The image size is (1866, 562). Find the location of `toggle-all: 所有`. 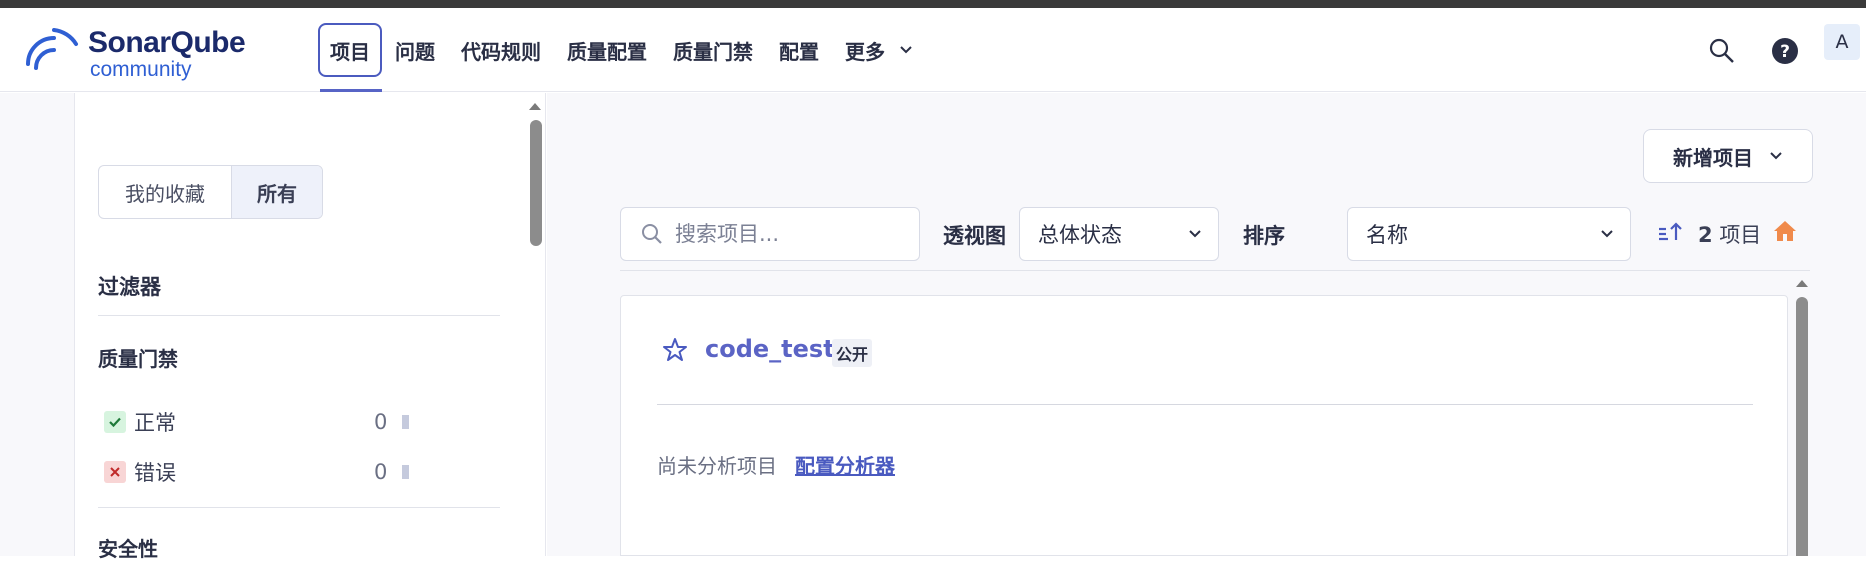

toggle-all: 所有 is located at coordinates (277, 192).